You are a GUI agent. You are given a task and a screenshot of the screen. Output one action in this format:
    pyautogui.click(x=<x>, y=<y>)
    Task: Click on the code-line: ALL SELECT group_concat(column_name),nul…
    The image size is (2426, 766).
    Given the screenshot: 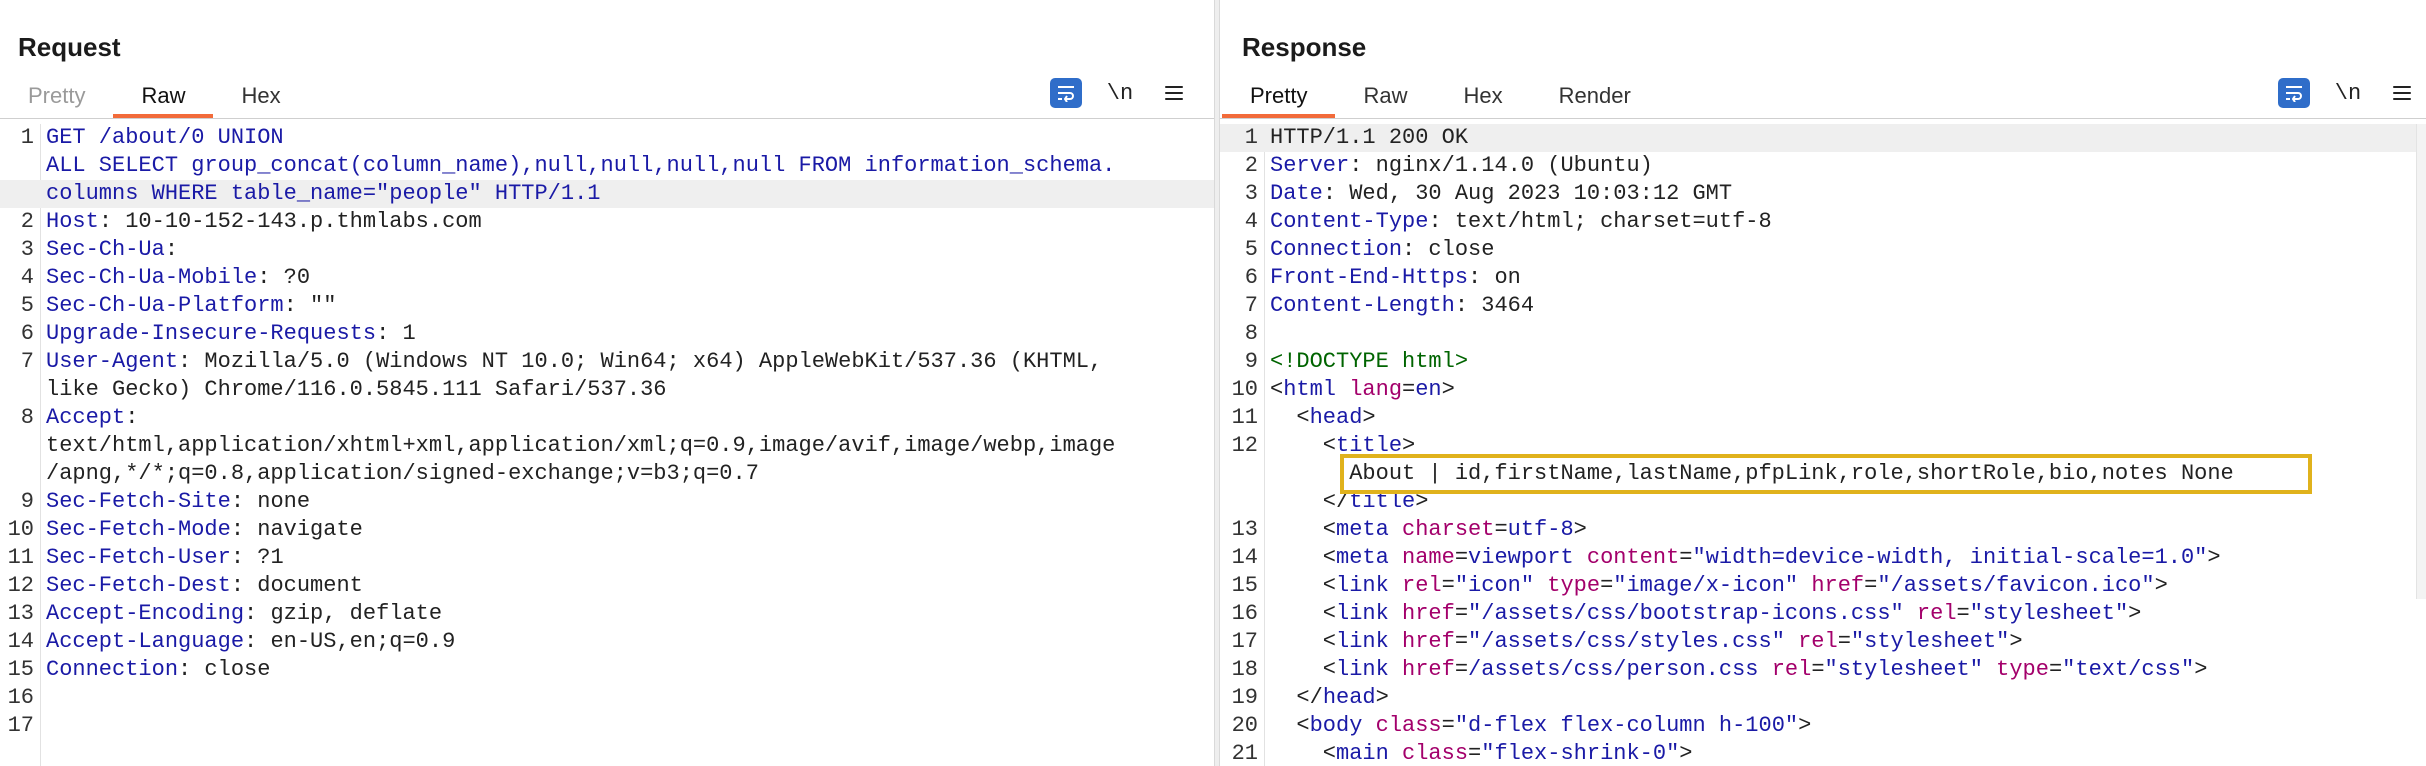 What is the action you would take?
    pyautogui.click(x=607, y=166)
    